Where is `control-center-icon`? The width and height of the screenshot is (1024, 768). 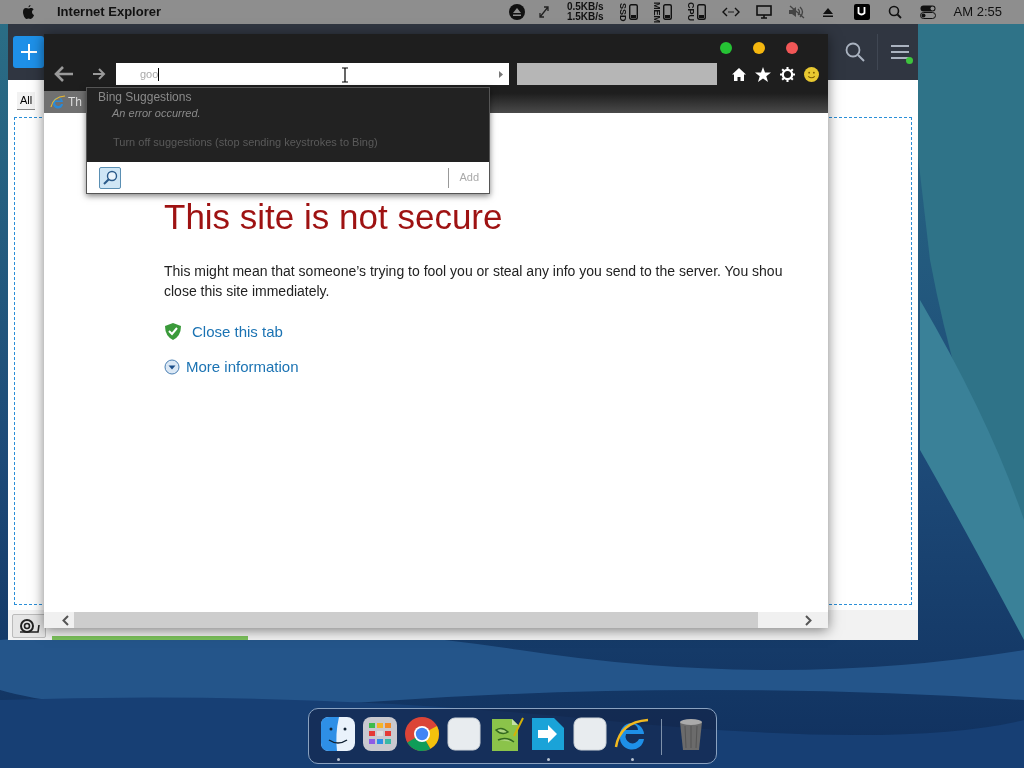 control-center-icon is located at coordinates (927, 12).